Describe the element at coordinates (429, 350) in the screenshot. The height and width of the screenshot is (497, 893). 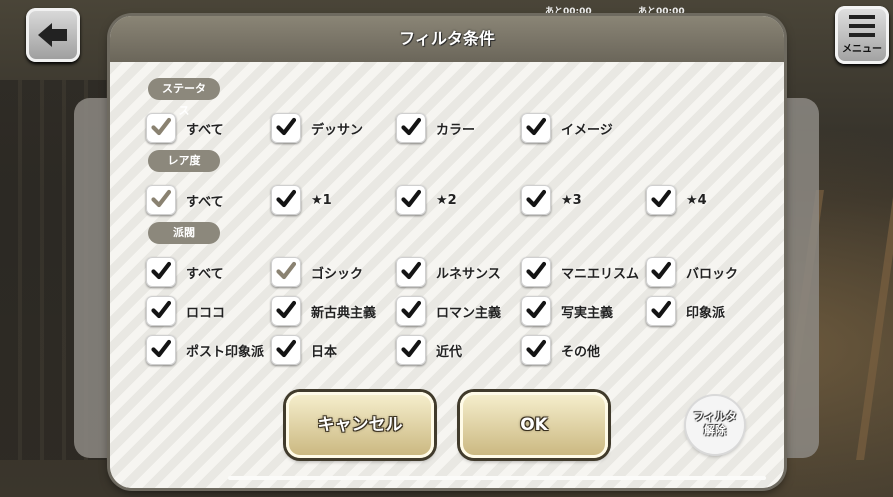
I see `filter-option-school: 近代` at that location.